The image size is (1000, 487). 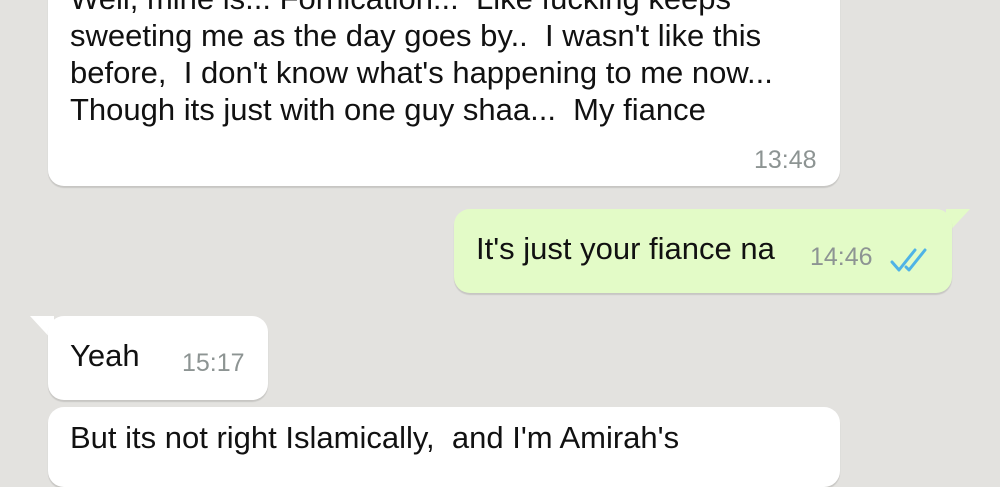 I want to click on message-timestamp: 14:46, so click(x=841, y=257).